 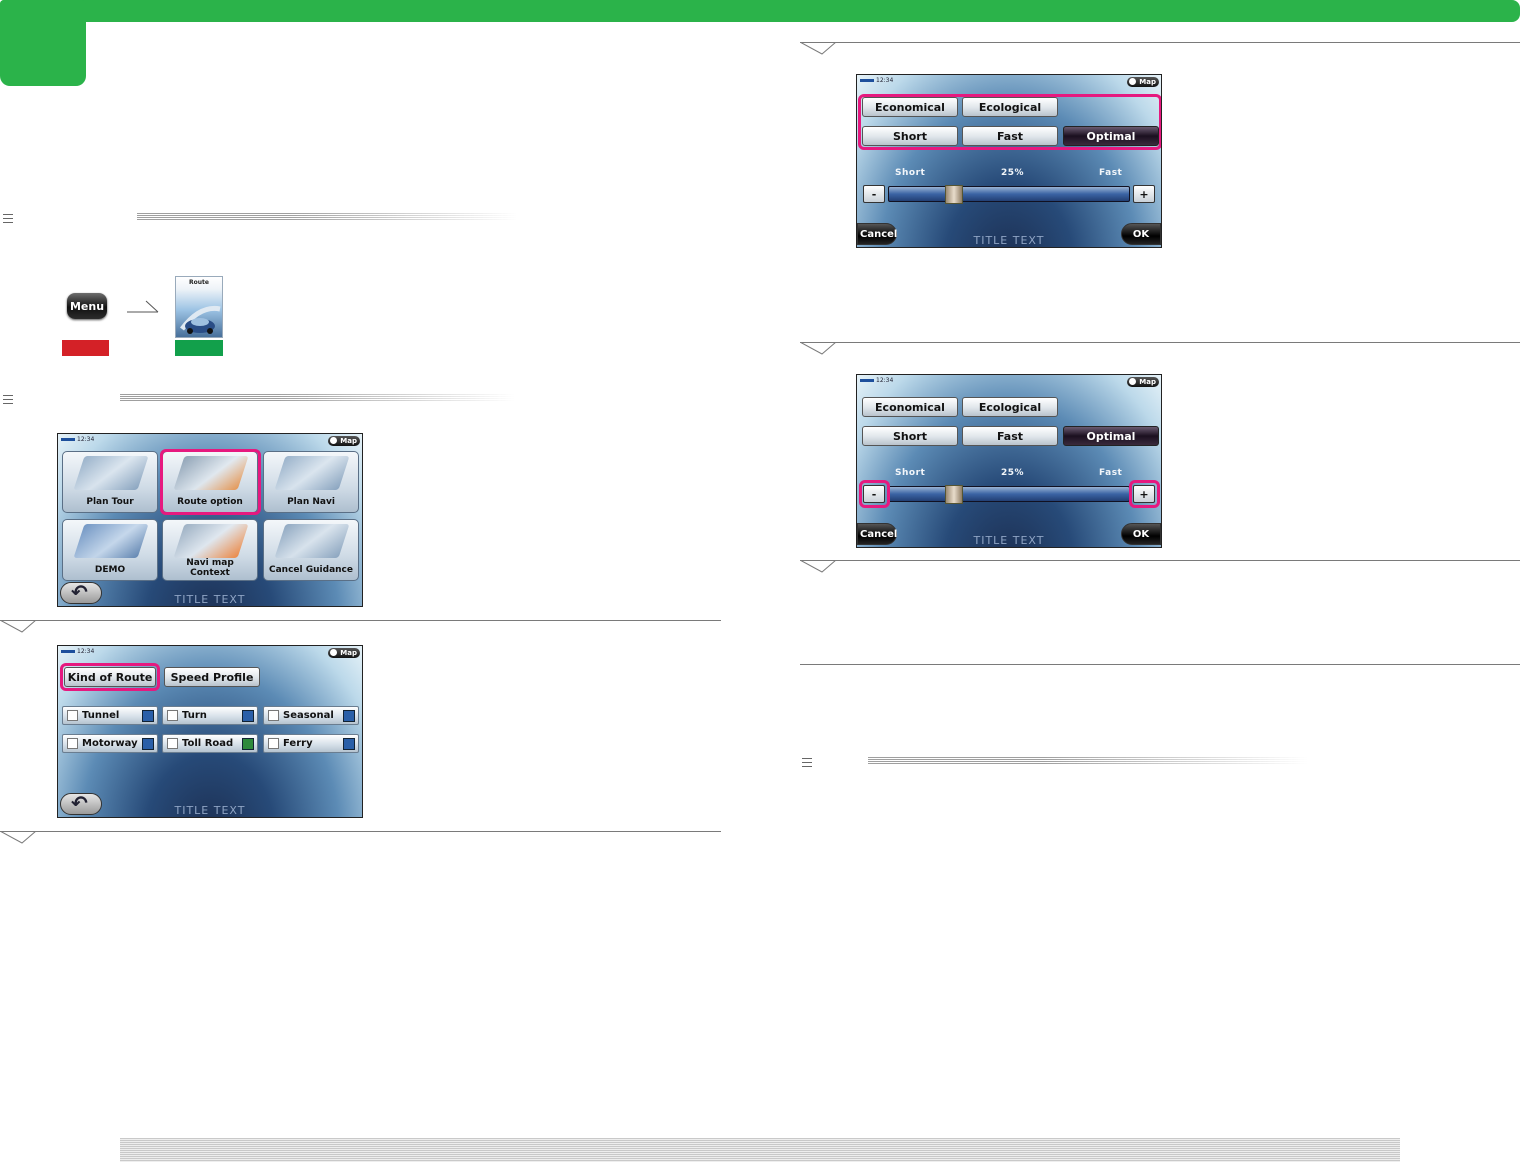 What do you see at coordinates (876, 82) in the screenshot?
I see `status-bar: 12:34` at bounding box center [876, 82].